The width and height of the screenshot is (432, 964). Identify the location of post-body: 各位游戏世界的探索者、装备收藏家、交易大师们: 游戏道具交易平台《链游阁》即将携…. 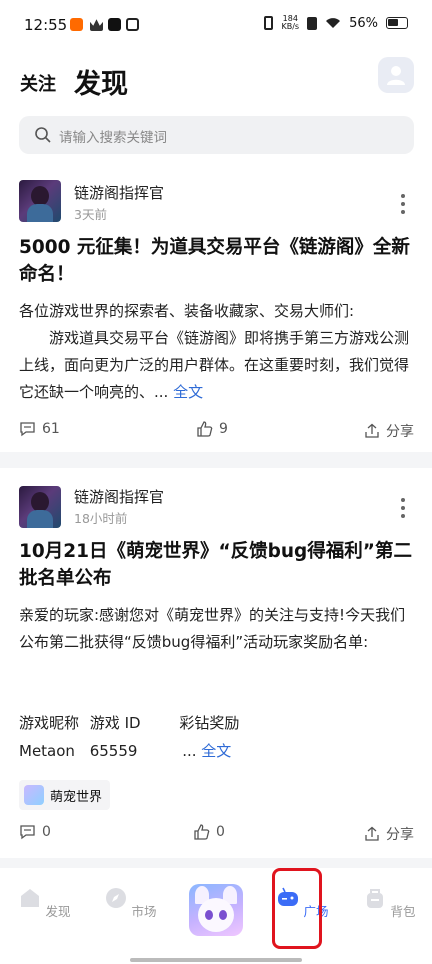
(219, 352).